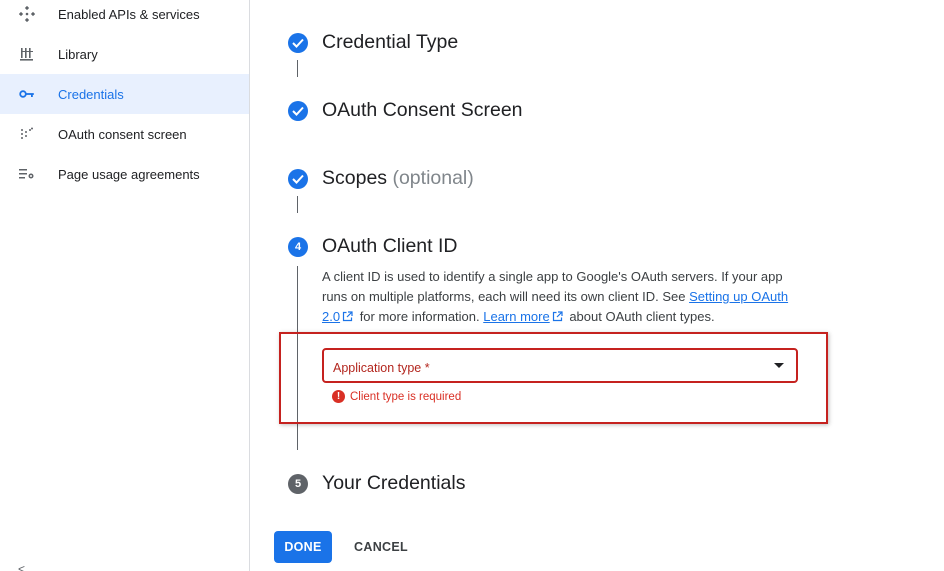 The image size is (944, 571). What do you see at coordinates (433, 178) in the screenshot?
I see `optional-label: (optional)` at bounding box center [433, 178].